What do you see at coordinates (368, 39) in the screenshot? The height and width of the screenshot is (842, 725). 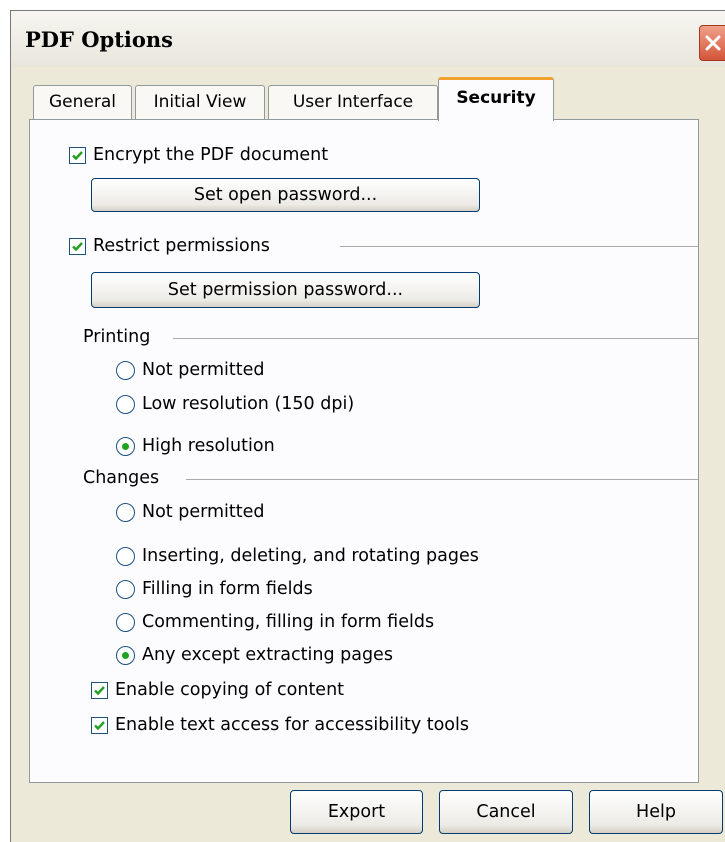 I see `title-bar: PDF Options` at bounding box center [368, 39].